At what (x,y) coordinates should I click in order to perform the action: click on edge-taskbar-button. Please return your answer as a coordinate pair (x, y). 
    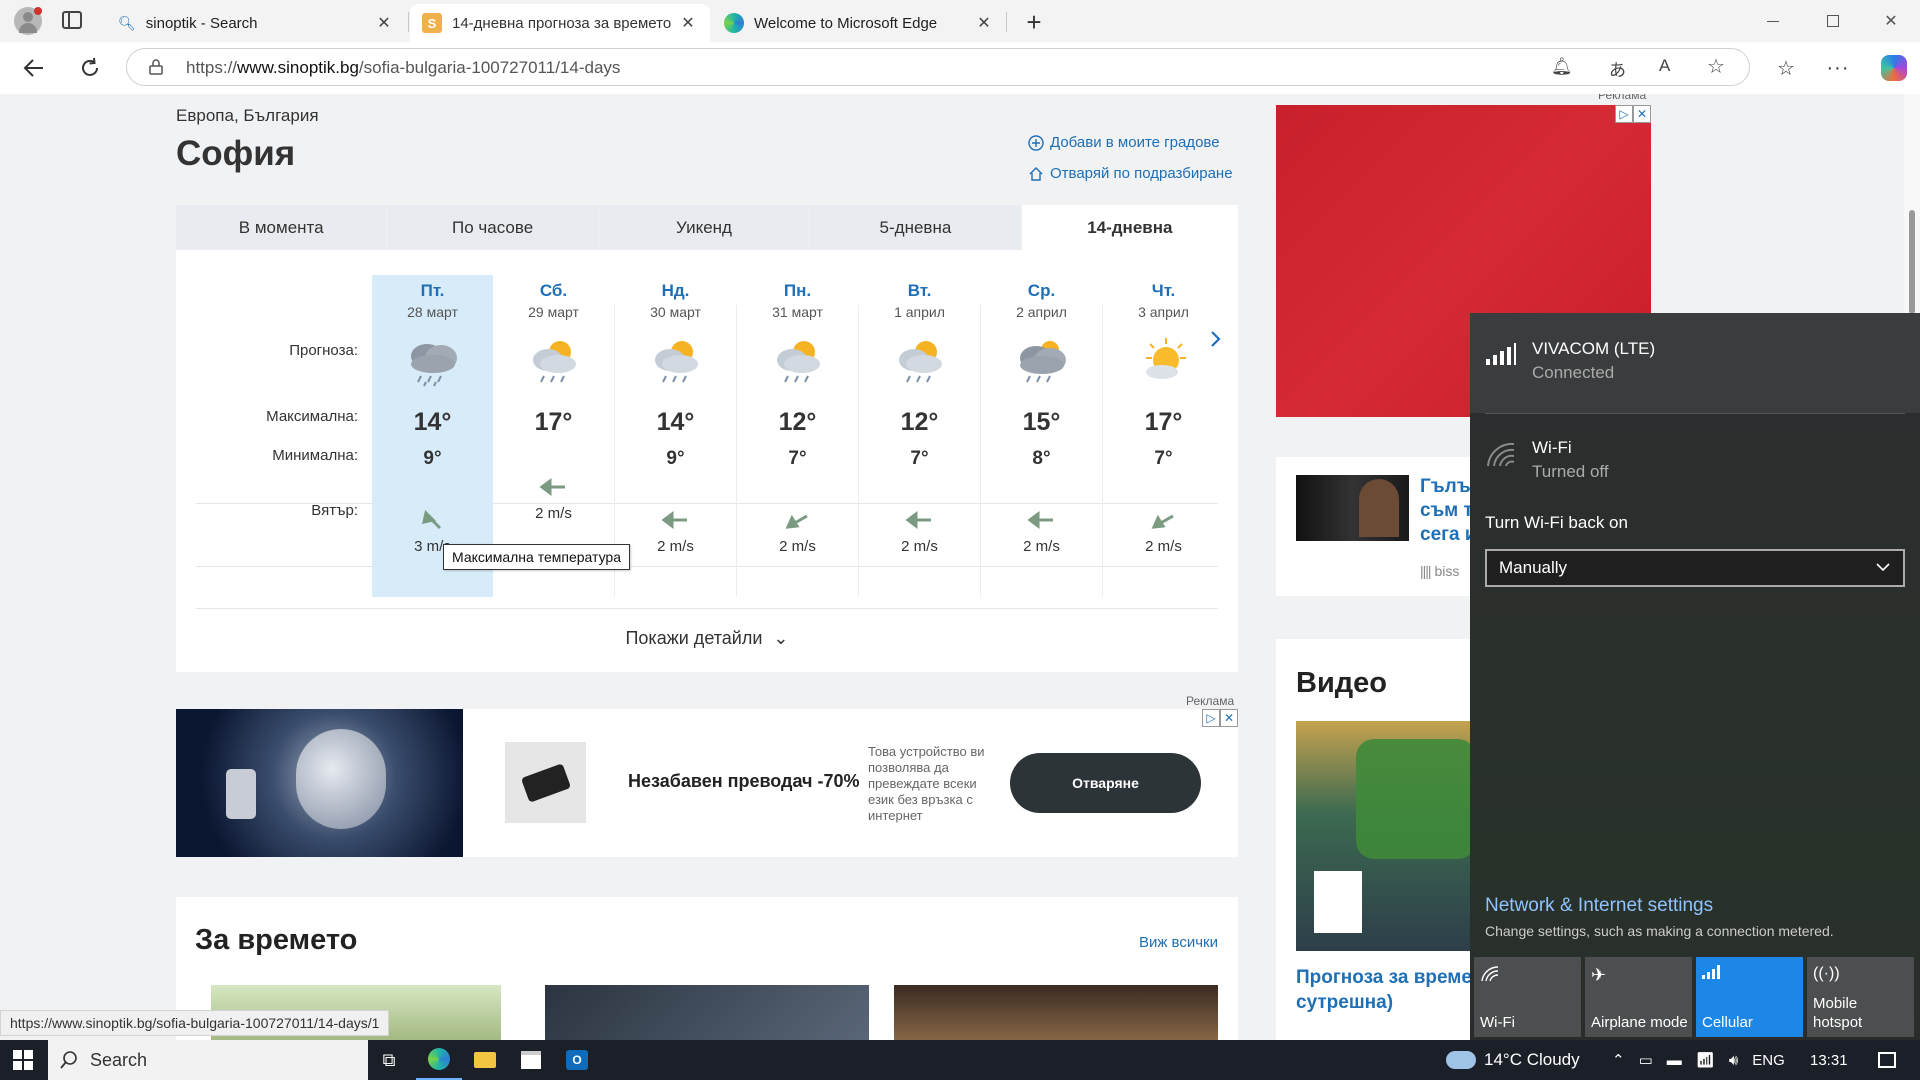
    Looking at the image, I should click on (439, 1060).